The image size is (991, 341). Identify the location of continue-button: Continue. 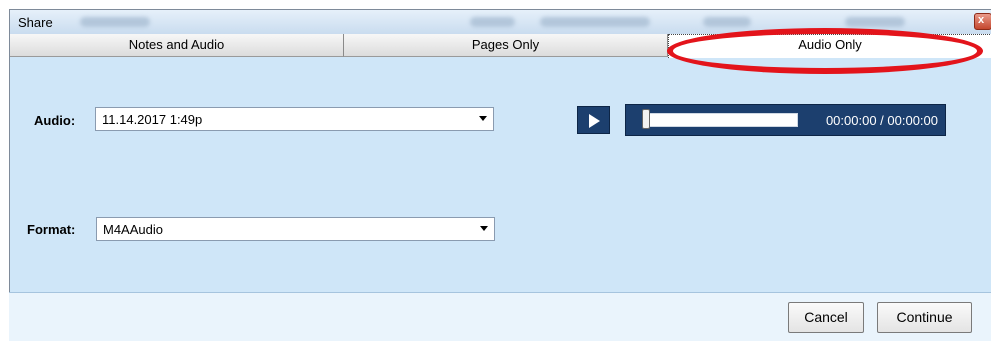
(924, 317).